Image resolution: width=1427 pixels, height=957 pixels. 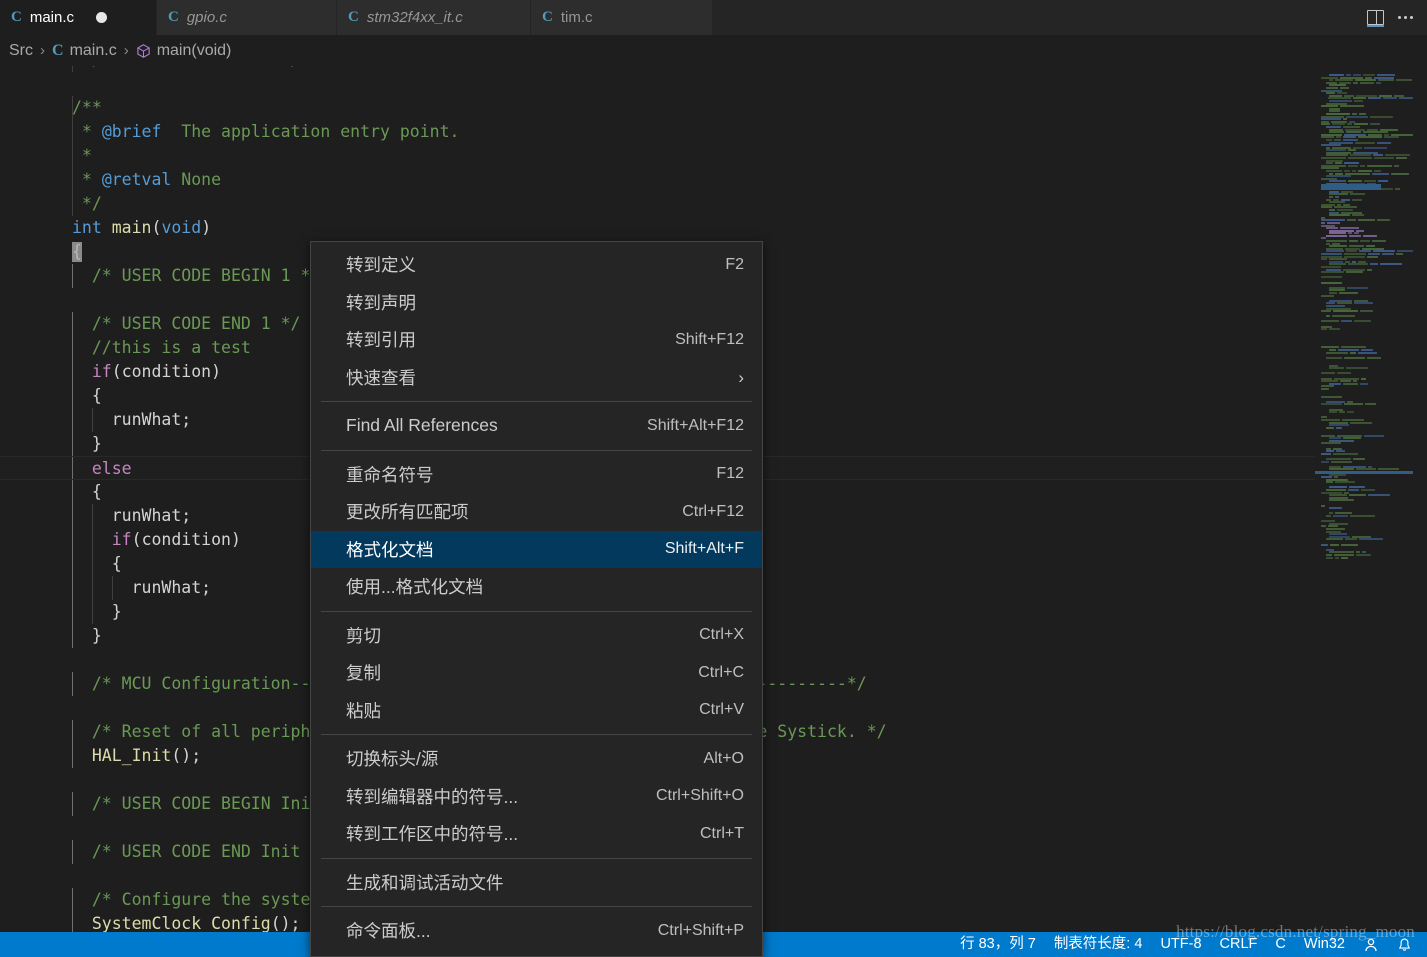 I want to click on code-text: * @brief The application entry point., so click(x=266, y=131).